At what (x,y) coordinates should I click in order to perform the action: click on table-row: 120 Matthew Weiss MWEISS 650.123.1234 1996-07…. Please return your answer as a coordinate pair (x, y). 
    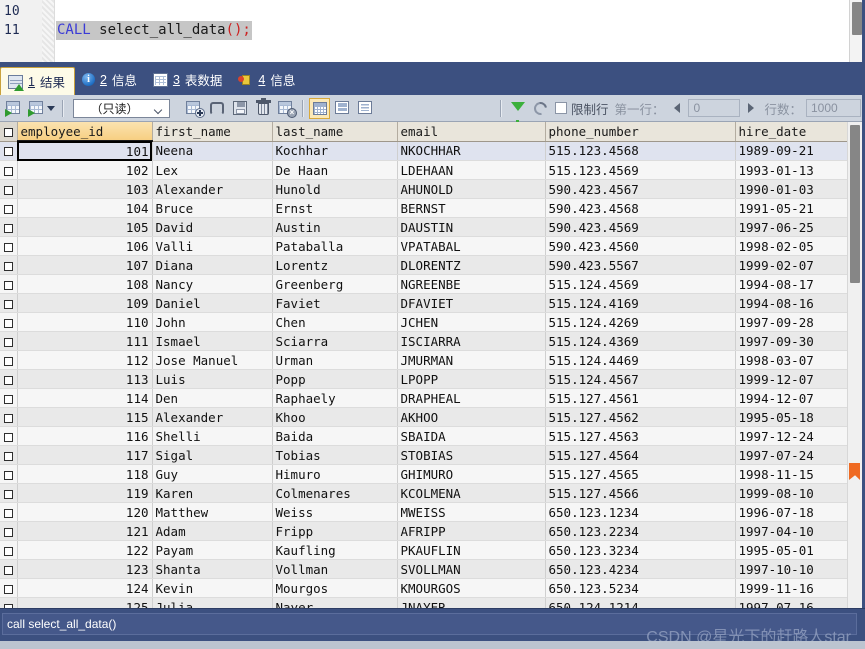
    Looking at the image, I should click on (424, 512).